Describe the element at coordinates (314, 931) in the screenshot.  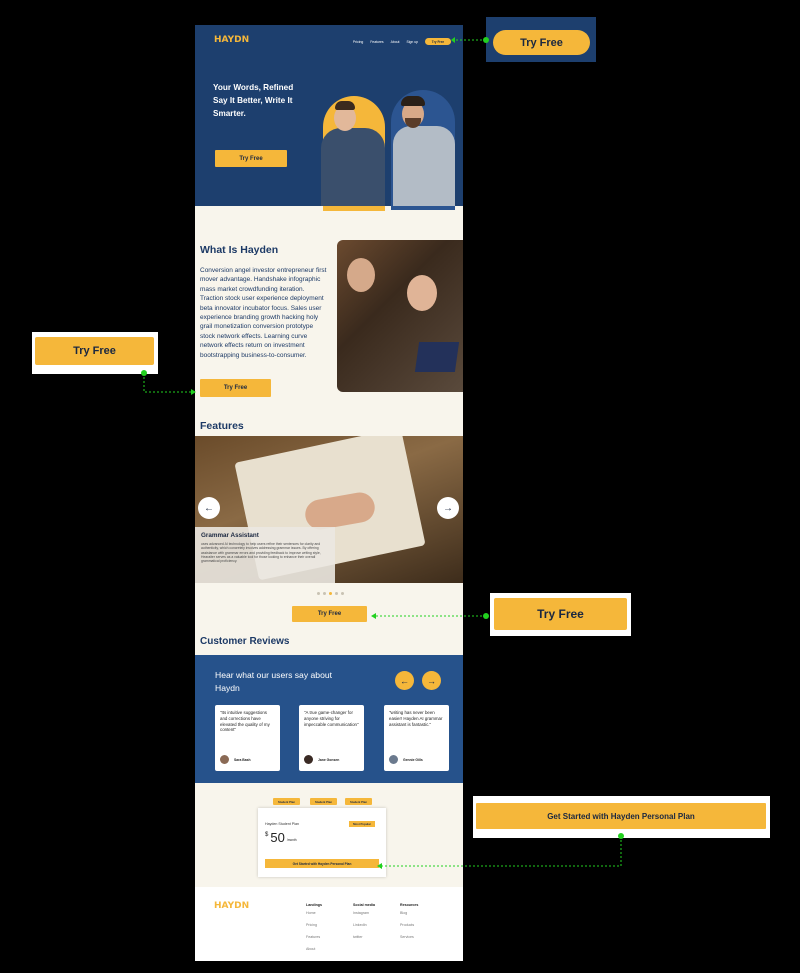
I see `footer-column-landings: Landings Home Pricing Features About` at that location.